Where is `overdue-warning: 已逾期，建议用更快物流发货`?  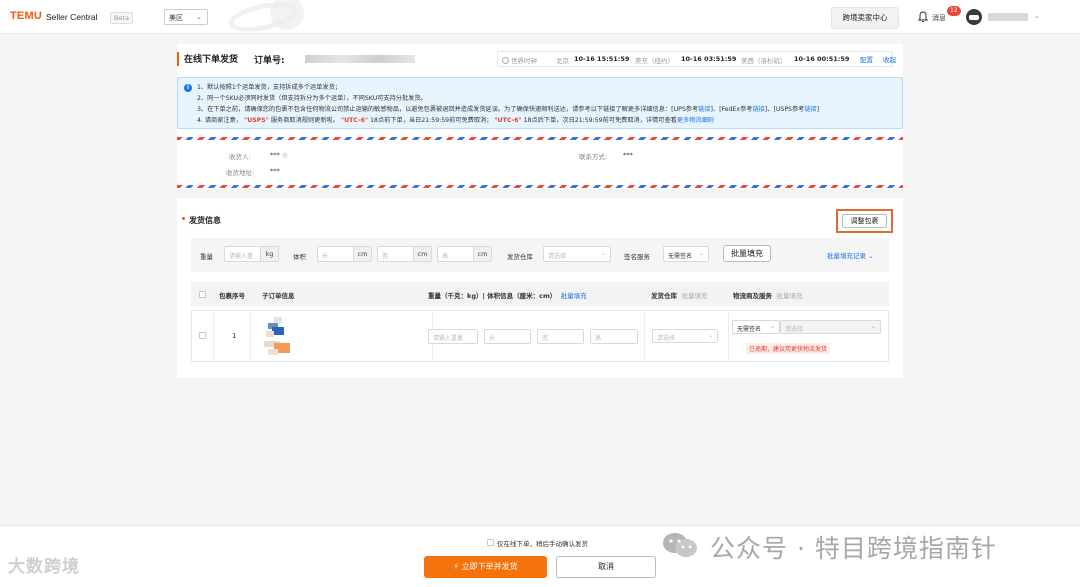 overdue-warning: 已逾期，建议用更快物流发货 is located at coordinates (788, 348).